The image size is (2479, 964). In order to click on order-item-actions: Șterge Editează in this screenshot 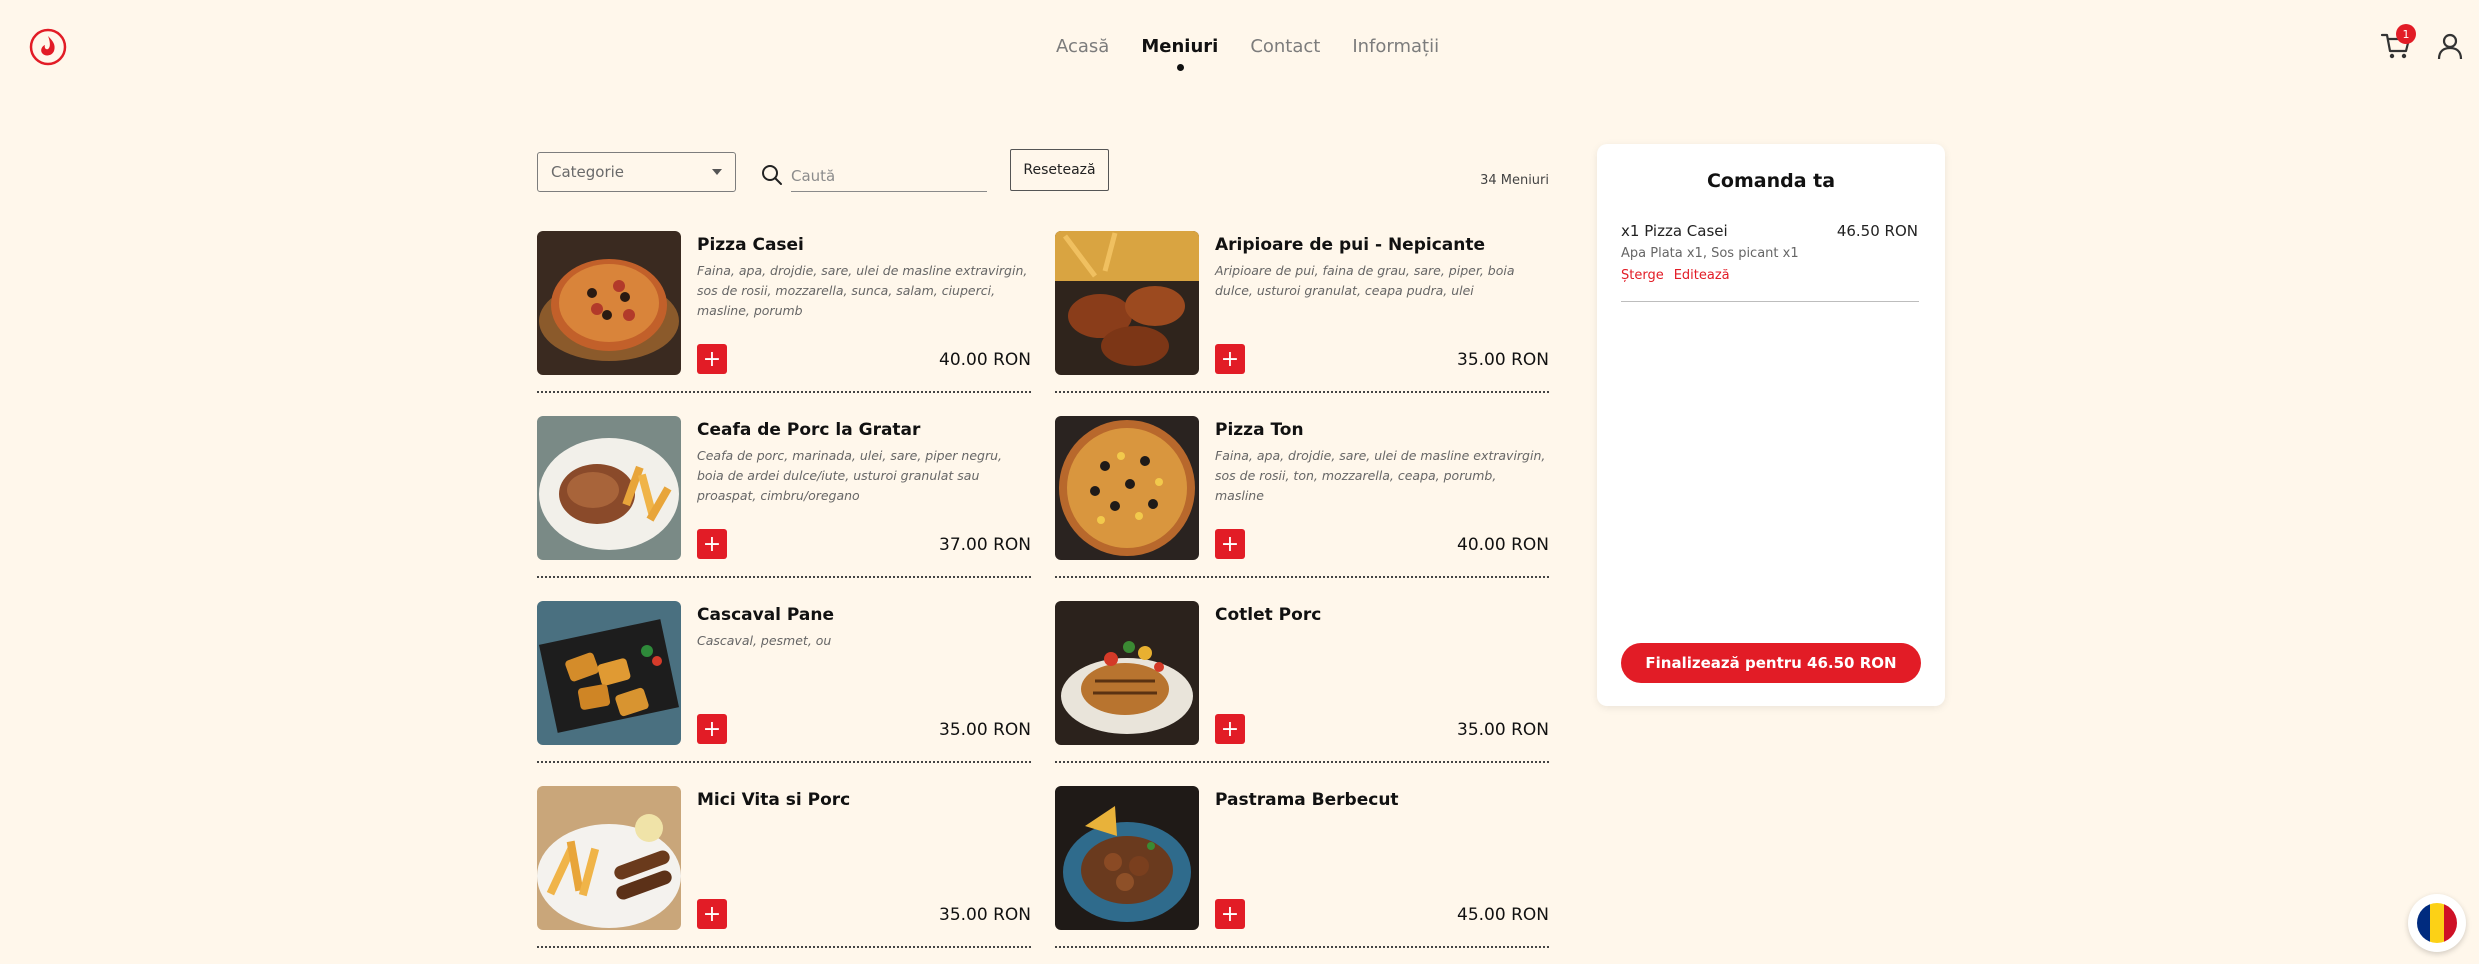, I will do `click(1675, 275)`.